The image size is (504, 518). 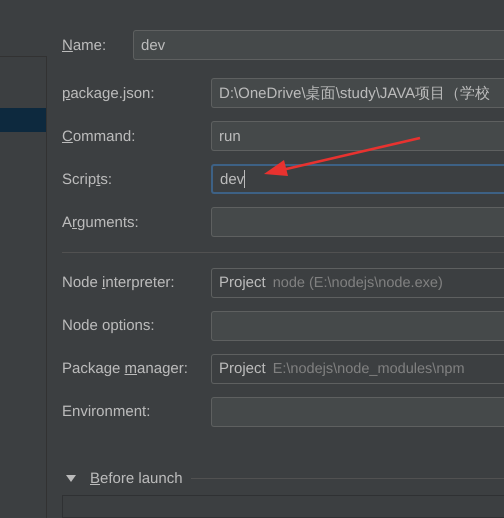 I want to click on field-label: Package manager:, so click(x=125, y=369).